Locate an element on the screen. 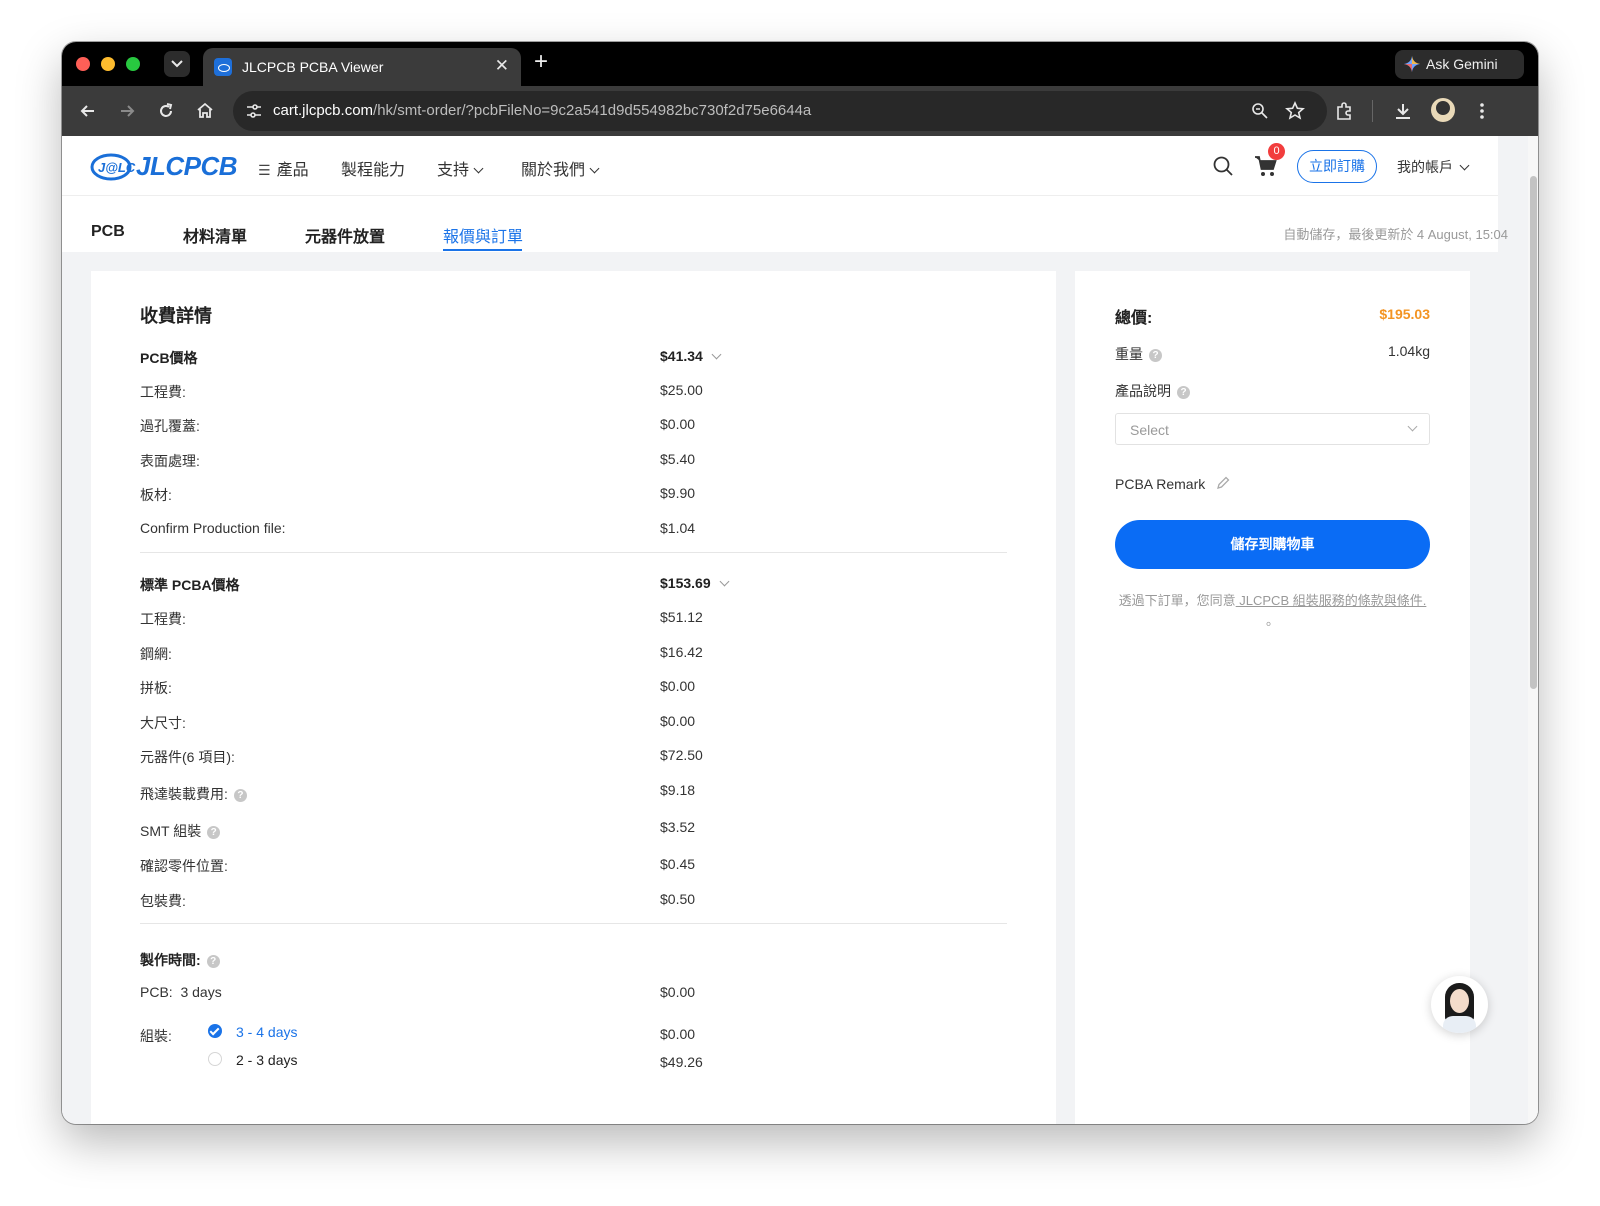 Image resolution: width=1600 pixels, height=1206 pixels. jlcpcb-logo: J@LC JLCPCB is located at coordinates (164, 169).